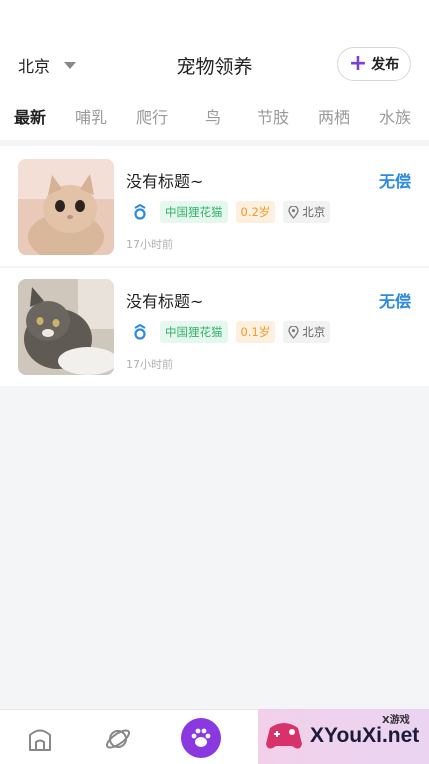  I want to click on tab-latest: 最新, so click(30, 116).